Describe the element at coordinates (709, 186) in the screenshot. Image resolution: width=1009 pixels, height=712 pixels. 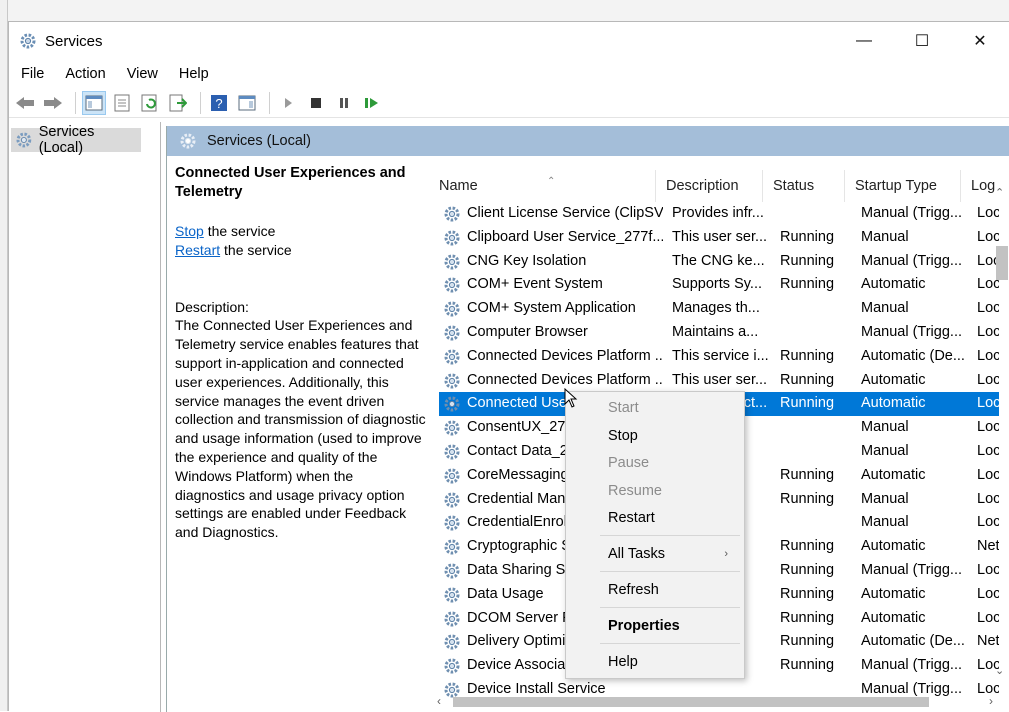
I see `column-header-description: Description` at that location.